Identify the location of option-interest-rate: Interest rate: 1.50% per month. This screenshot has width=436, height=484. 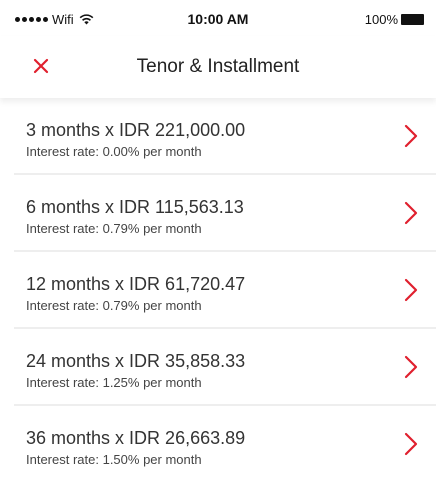
(114, 459).